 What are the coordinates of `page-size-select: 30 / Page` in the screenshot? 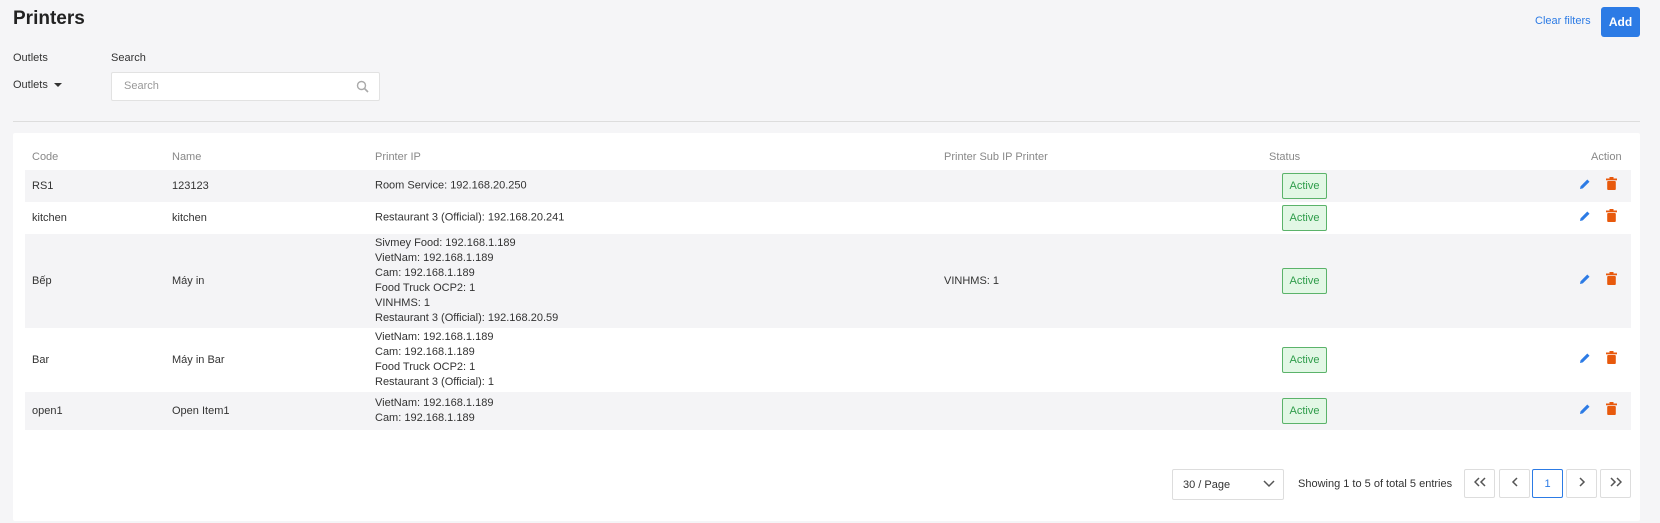 It's located at (1228, 484).